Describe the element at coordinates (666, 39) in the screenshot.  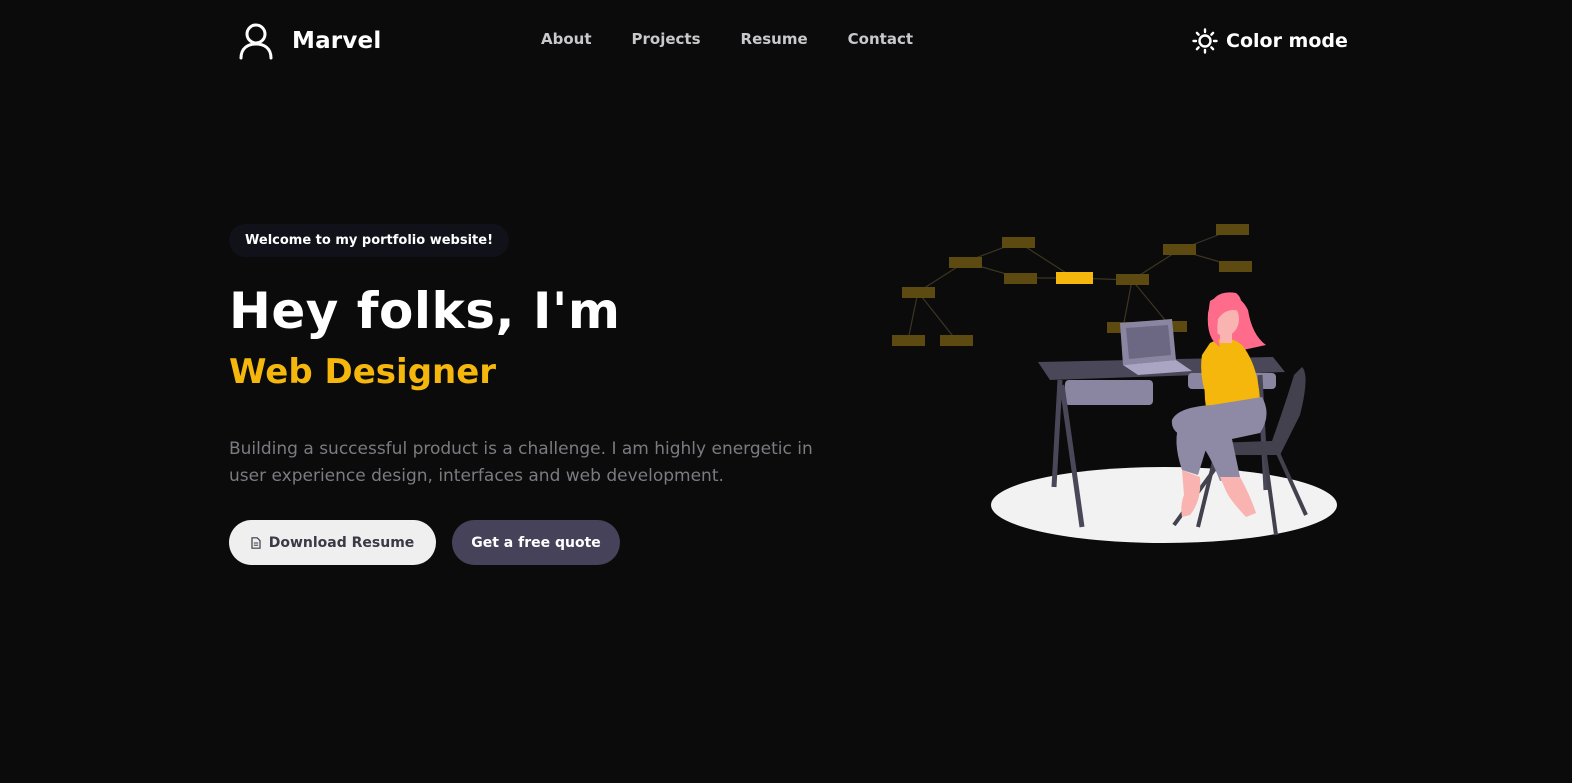
I see `nav-projects: Projects` at that location.